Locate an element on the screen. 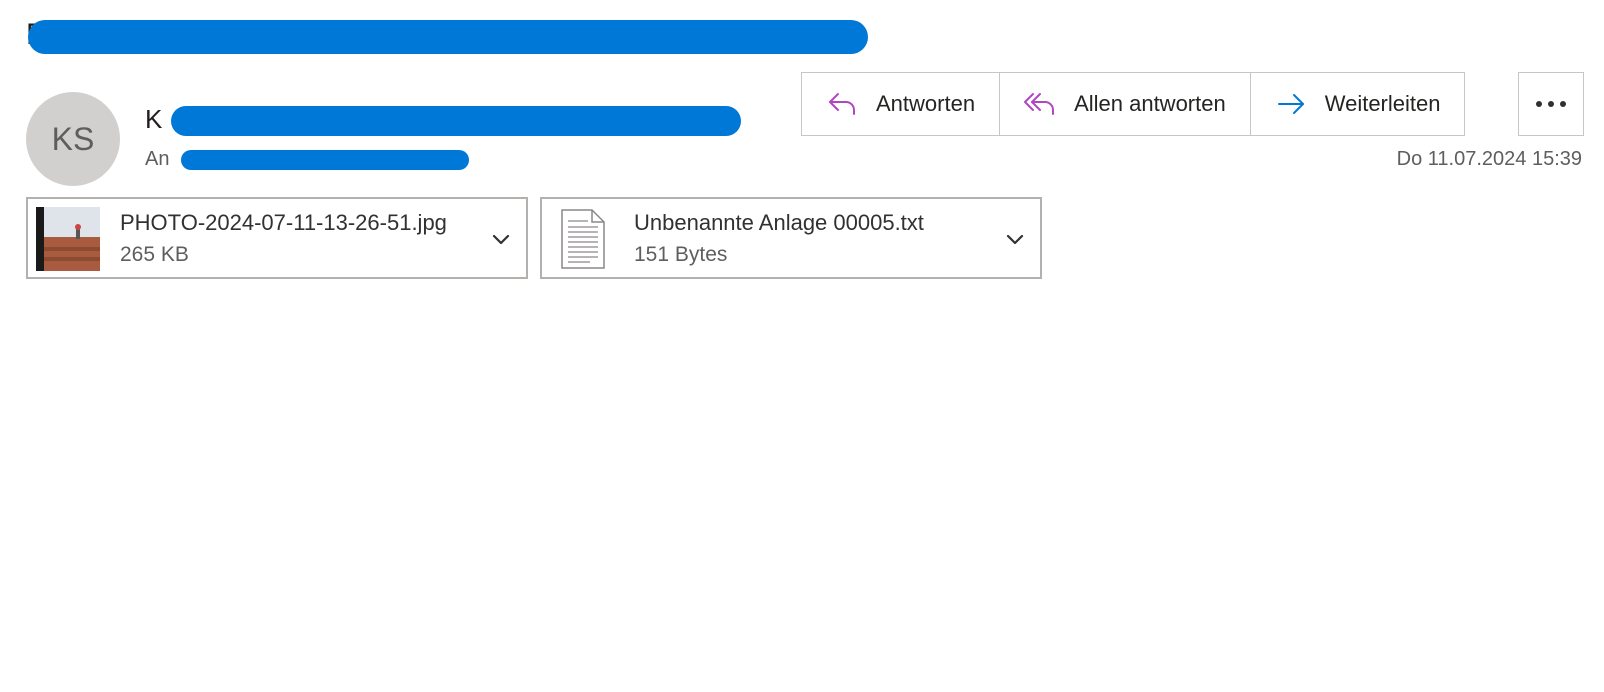 The width and height of the screenshot is (1604, 692). more-icon is located at coordinates (1551, 104).